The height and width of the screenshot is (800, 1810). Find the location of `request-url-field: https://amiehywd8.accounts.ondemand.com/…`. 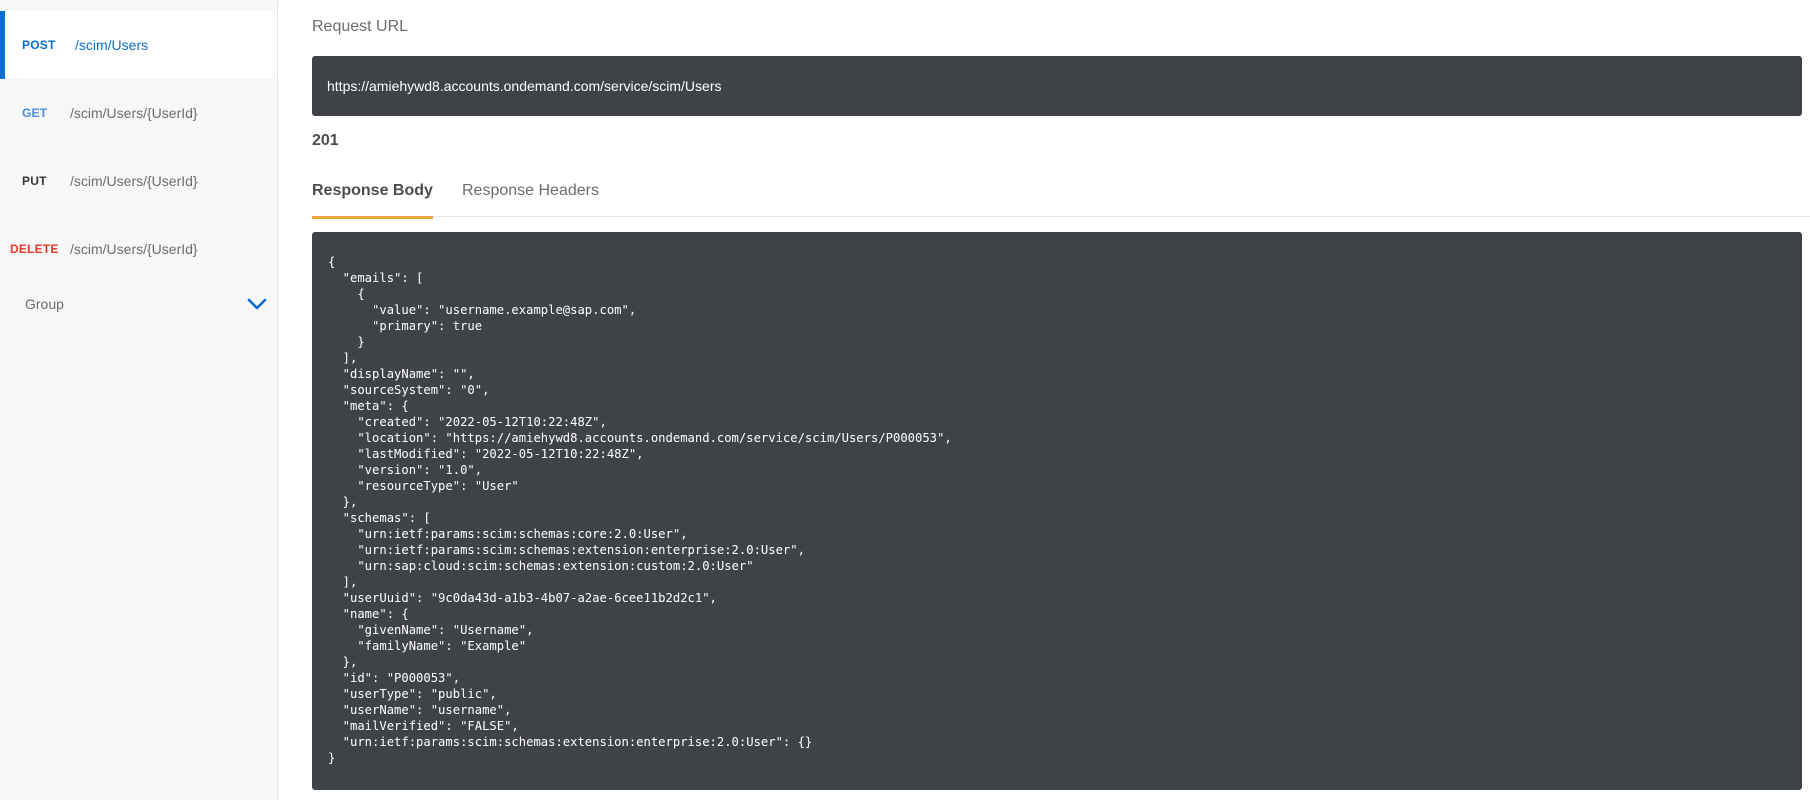

request-url-field: https://amiehywd8.accounts.ondemand.com/… is located at coordinates (1057, 86).